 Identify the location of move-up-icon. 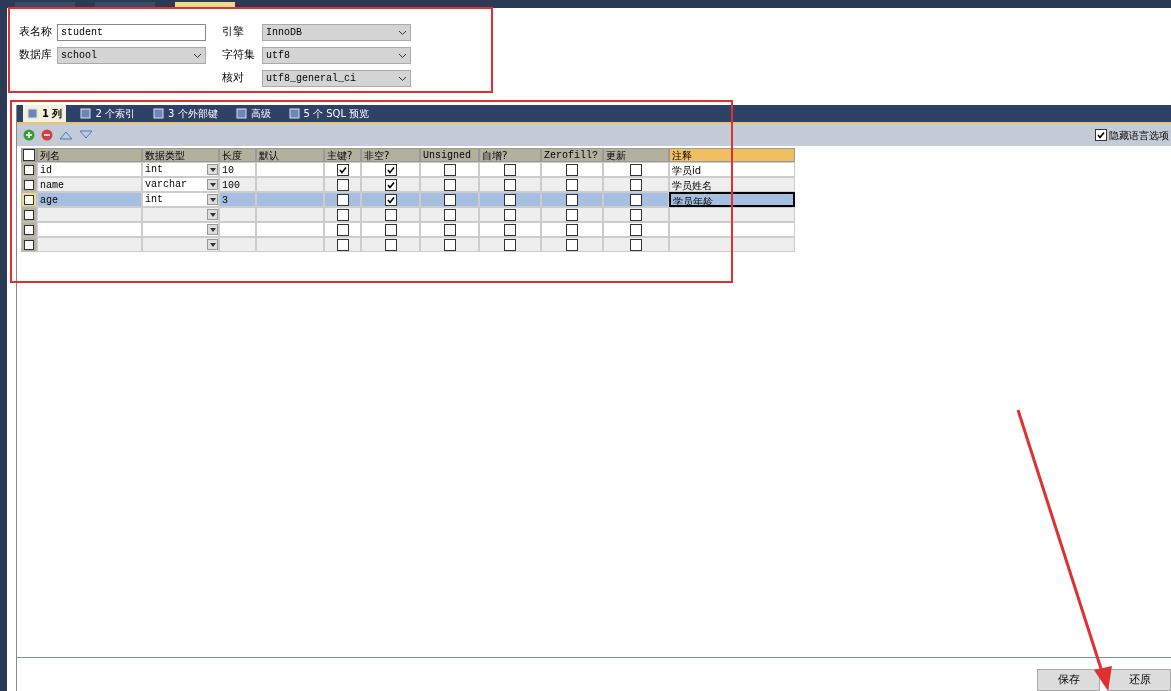
(66, 135).